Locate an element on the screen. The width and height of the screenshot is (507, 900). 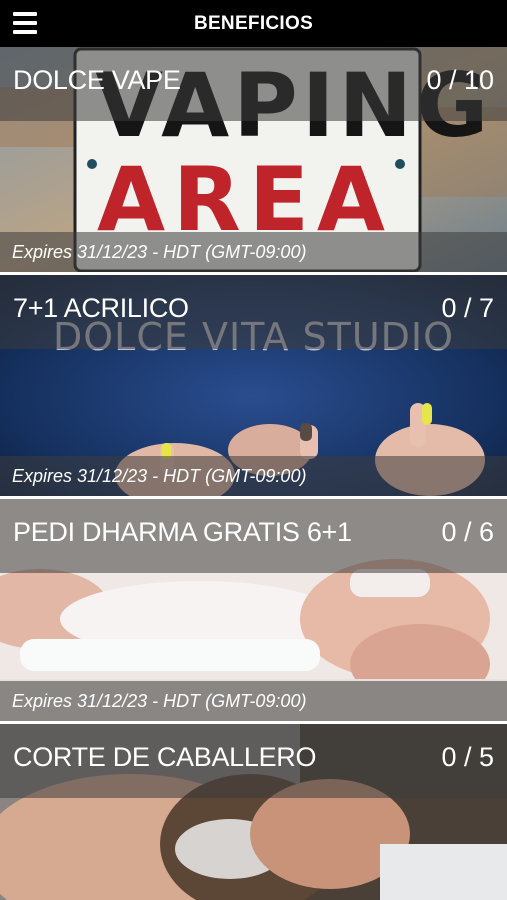
card-count: 0 / 7 is located at coordinates (467, 308).